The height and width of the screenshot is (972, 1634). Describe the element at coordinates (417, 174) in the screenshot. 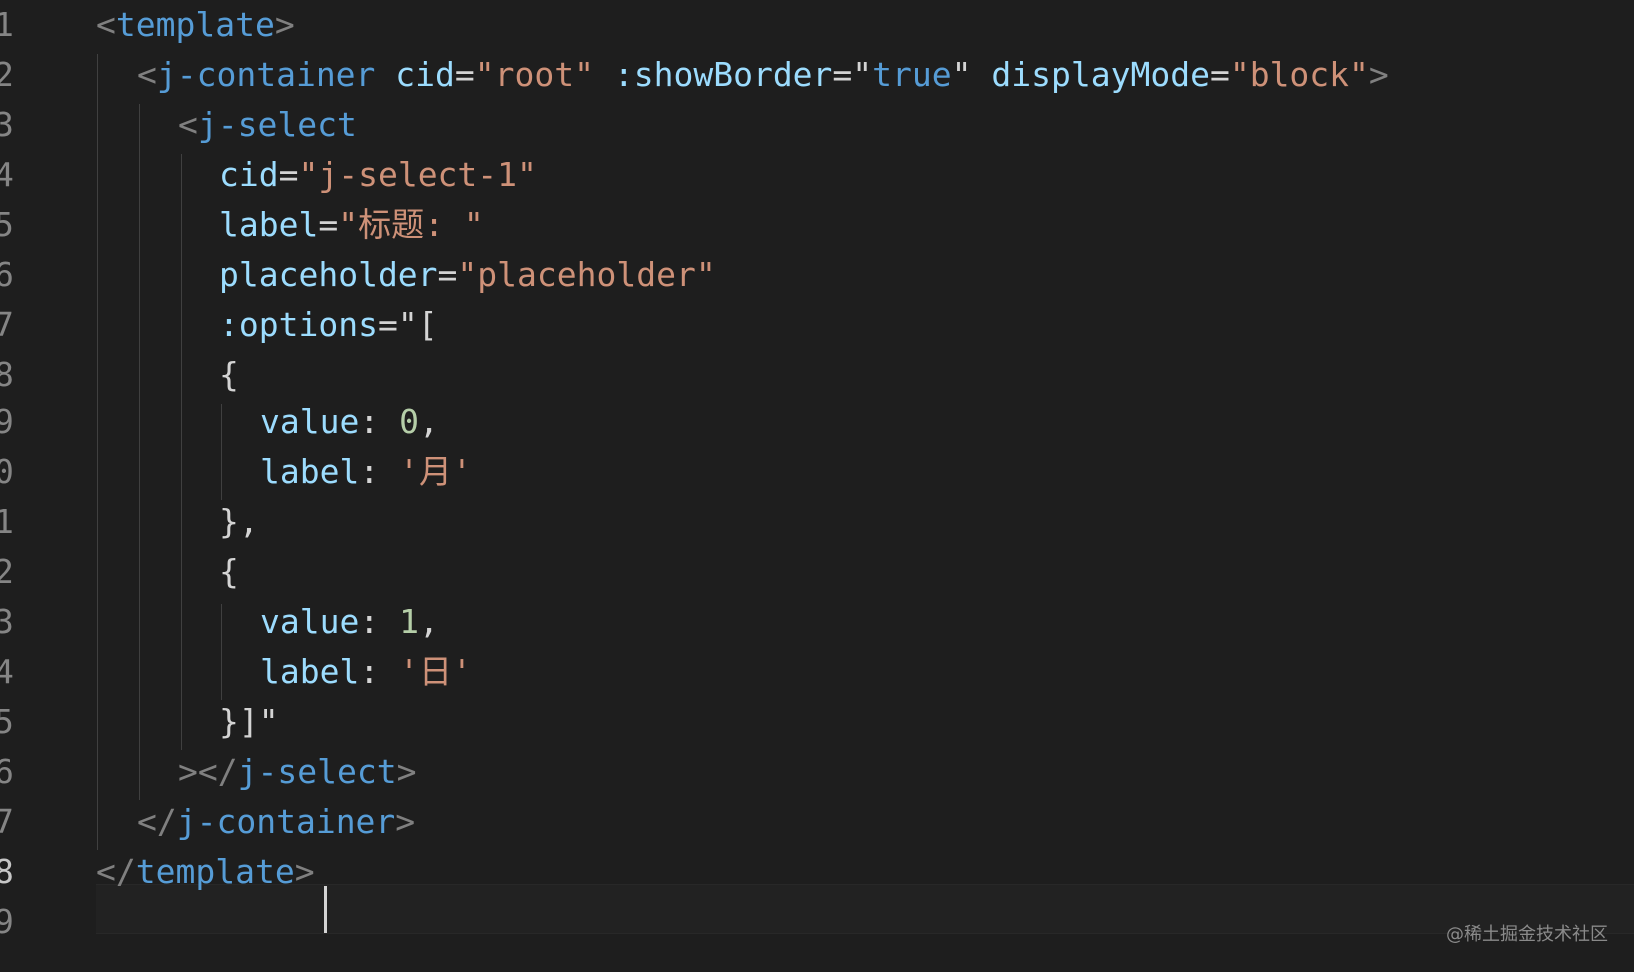

I see `attribute-value: "j-select-1"` at that location.